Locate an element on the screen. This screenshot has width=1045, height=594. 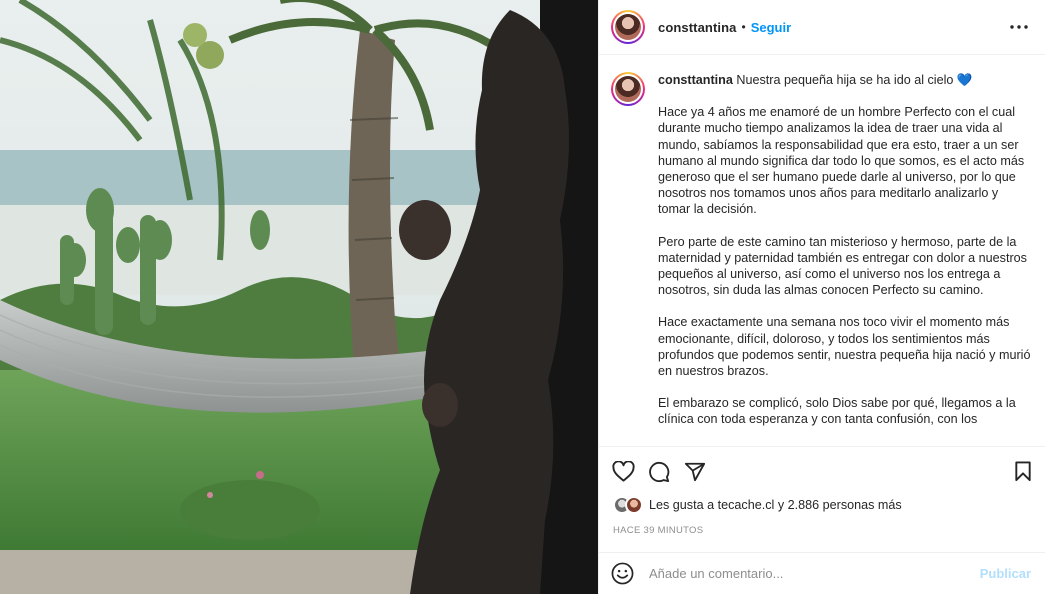
caption-headline-text: Nuestra pequeña hija se ha ido al cielo is located at coordinates (845, 80).